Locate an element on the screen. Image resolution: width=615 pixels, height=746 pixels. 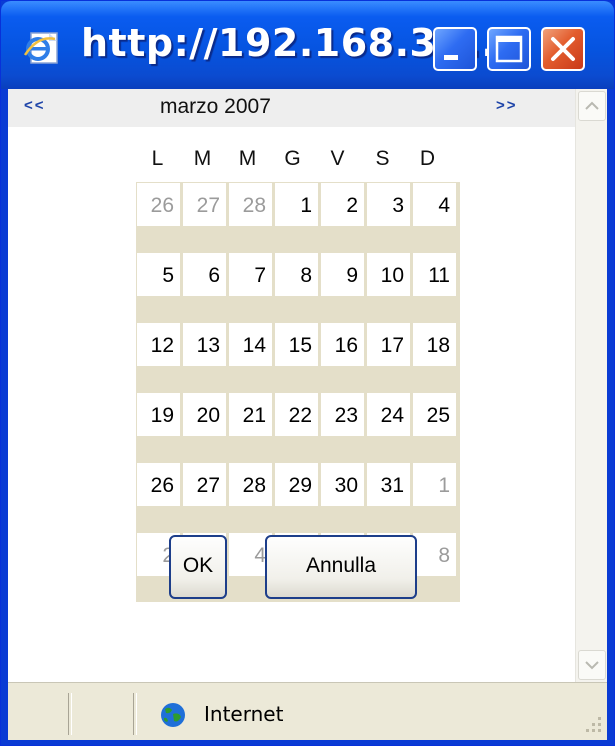
maximize-icon is located at coordinates (509, 49).